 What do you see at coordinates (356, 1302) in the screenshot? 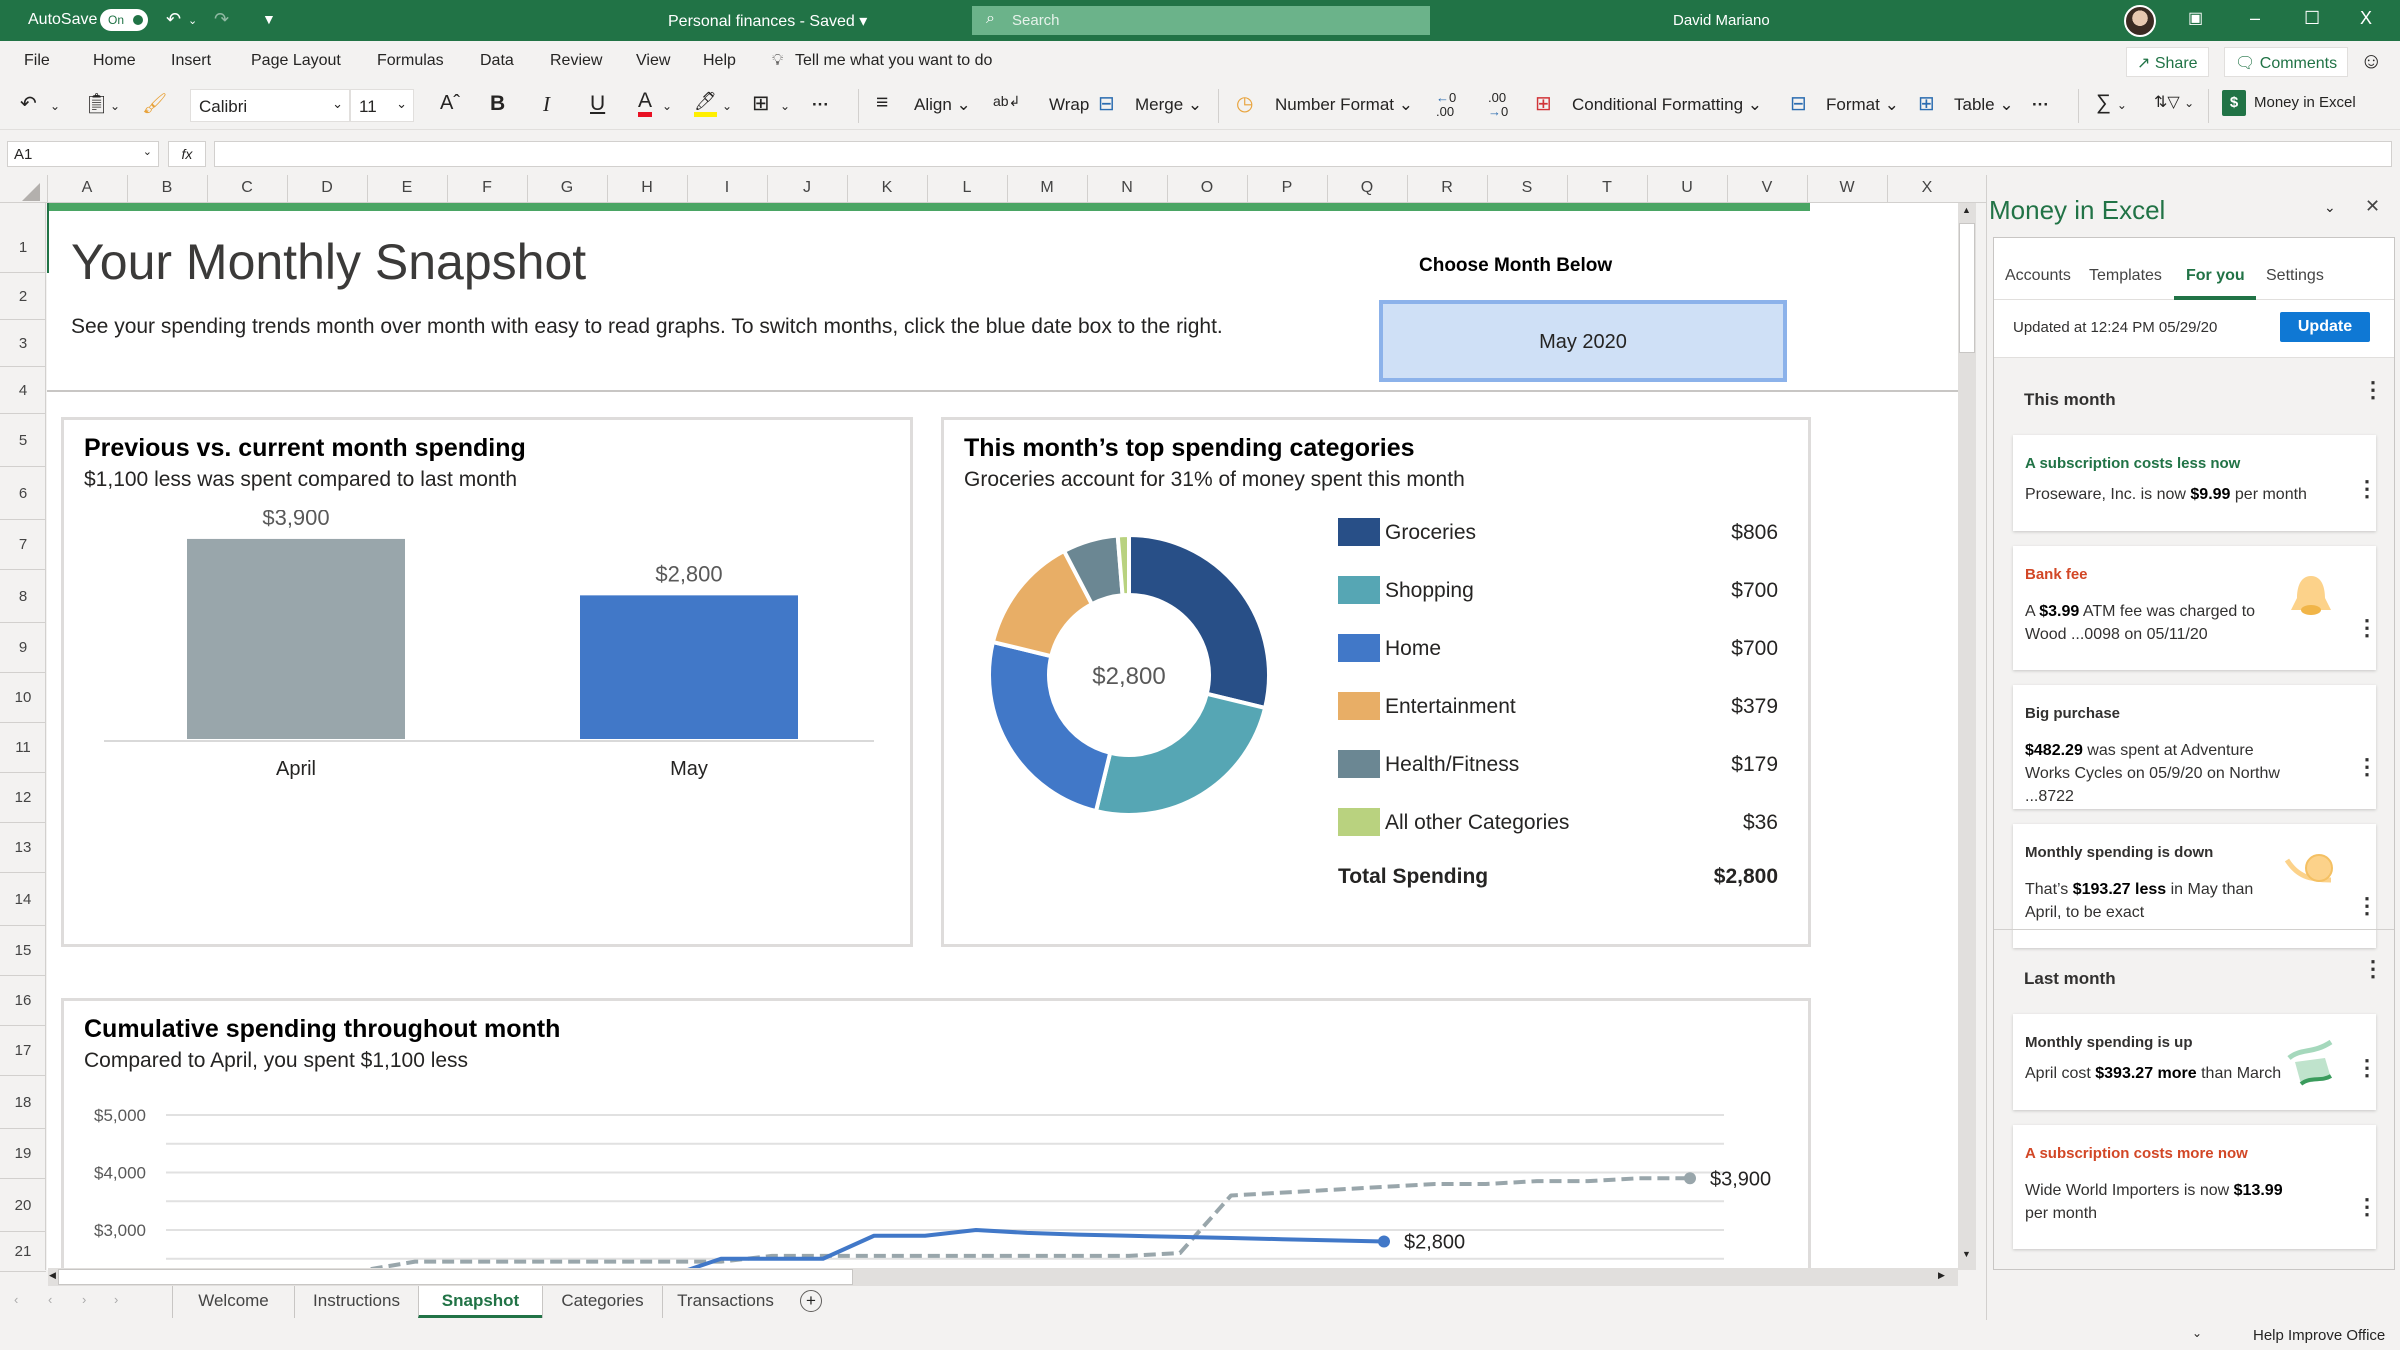
I see `sheet-tab-instructions: Instructions` at bounding box center [356, 1302].